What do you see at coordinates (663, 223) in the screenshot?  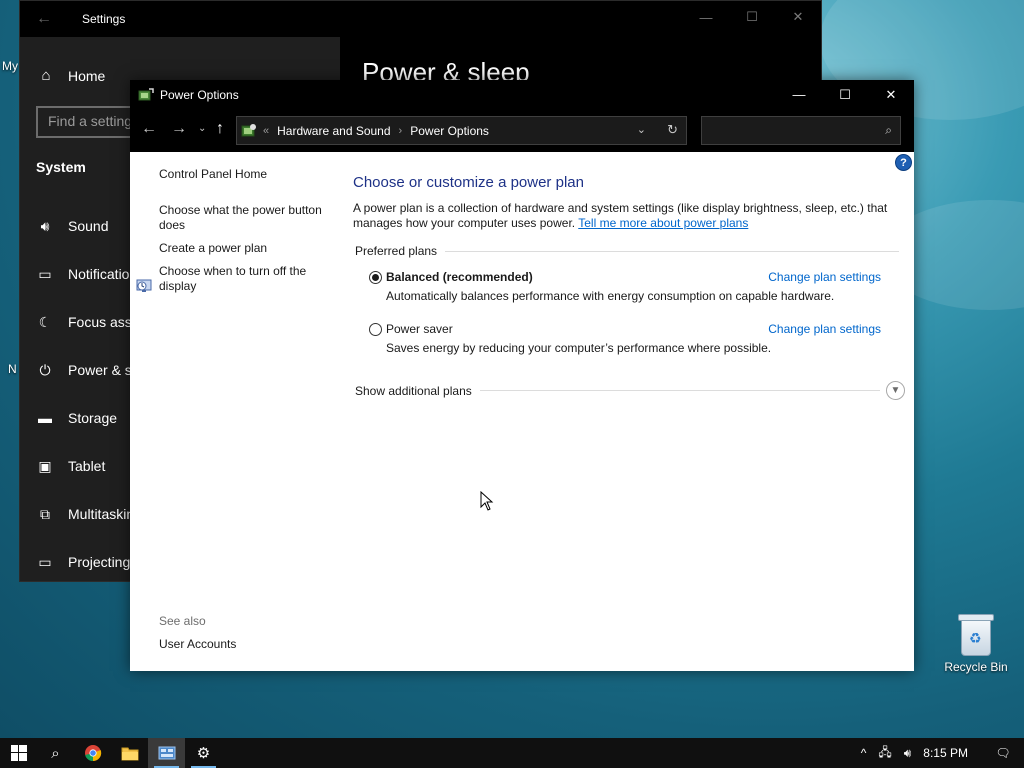 I see `learn-more-link: Tell me more about power plans` at bounding box center [663, 223].